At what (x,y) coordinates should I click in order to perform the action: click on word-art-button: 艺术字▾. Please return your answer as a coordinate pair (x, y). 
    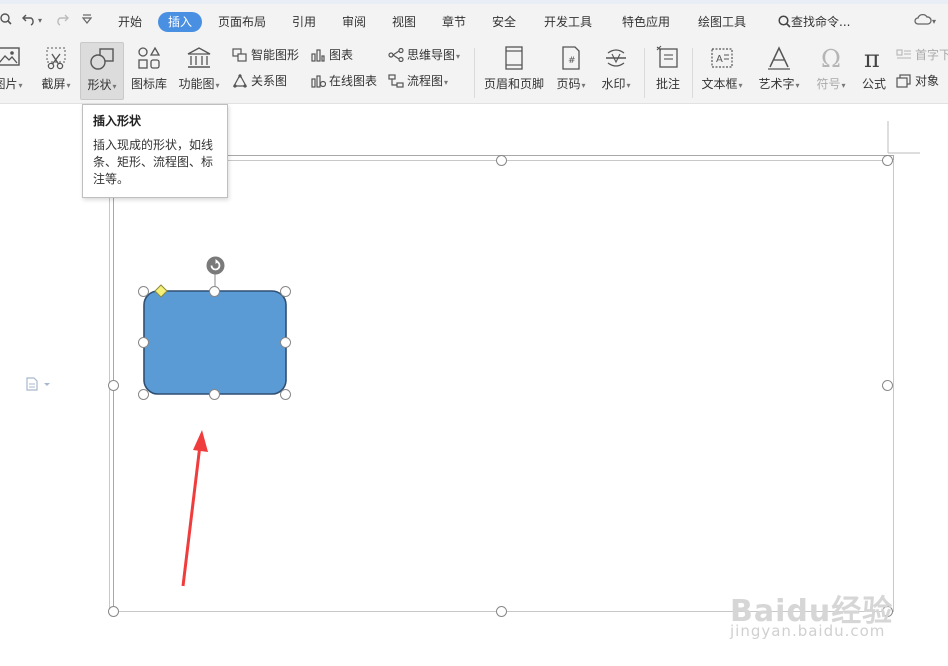
    Looking at the image, I should click on (779, 71).